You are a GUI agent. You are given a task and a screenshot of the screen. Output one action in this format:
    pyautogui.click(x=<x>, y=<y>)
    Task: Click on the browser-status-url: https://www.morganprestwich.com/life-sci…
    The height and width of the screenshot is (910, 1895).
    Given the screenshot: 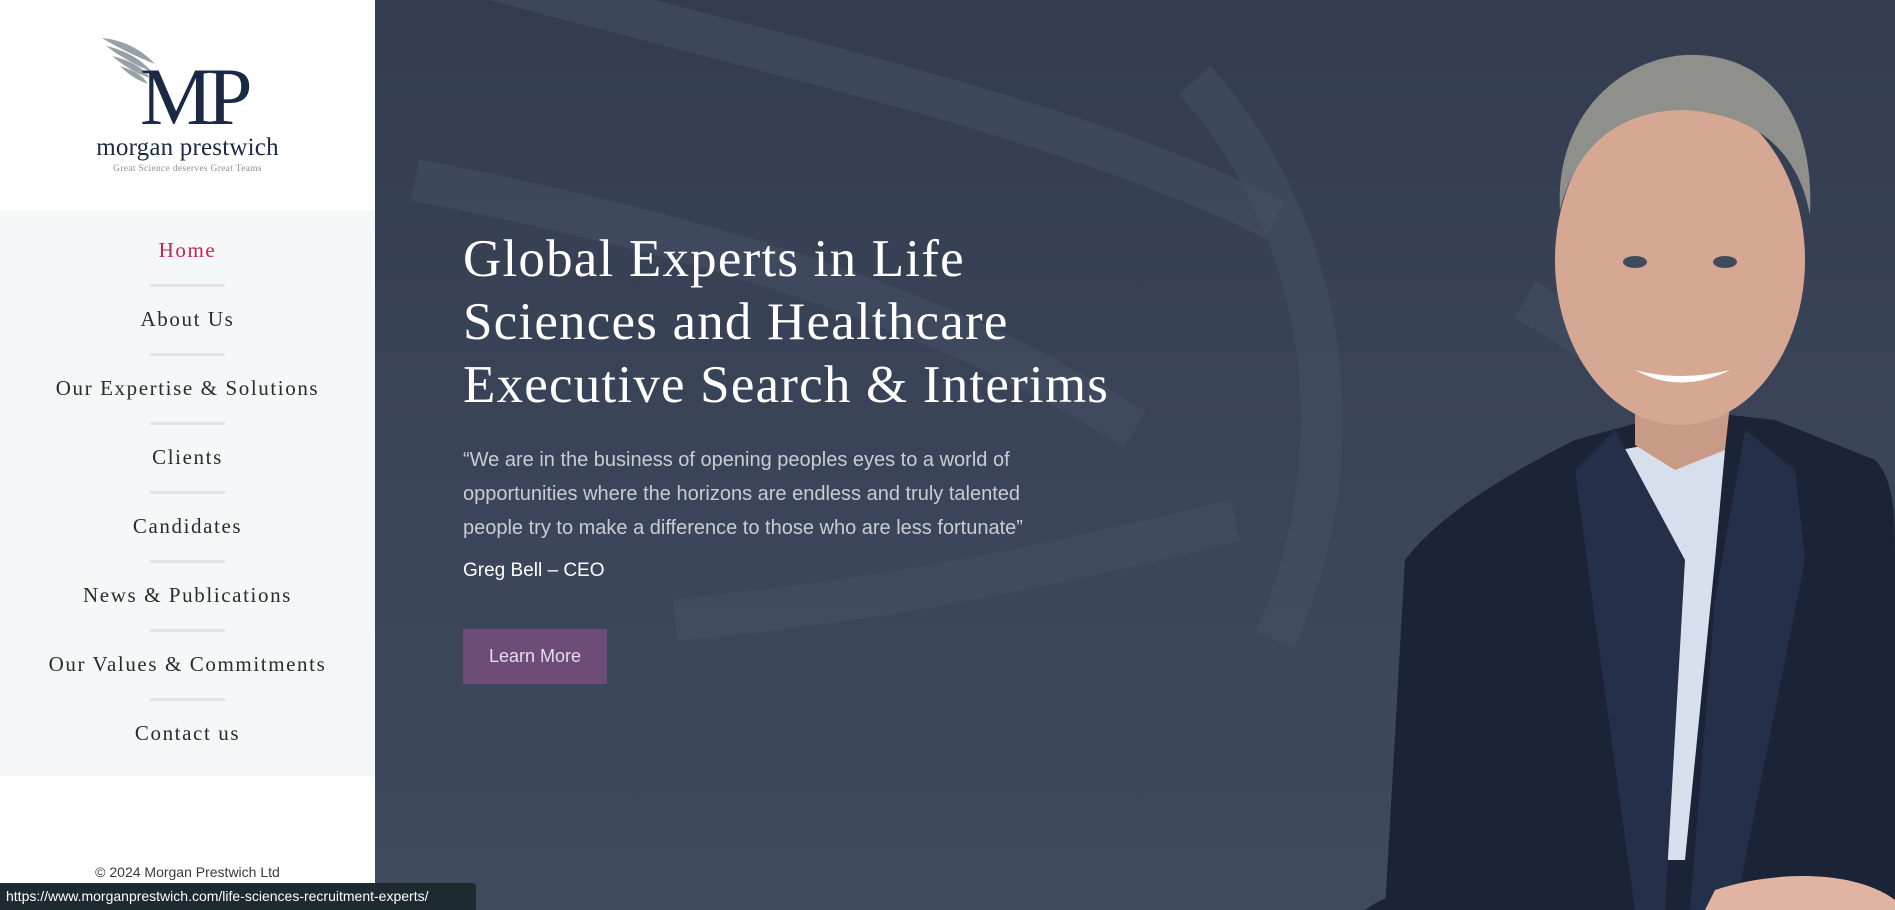 What is the action you would take?
    pyautogui.click(x=238, y=896)
    